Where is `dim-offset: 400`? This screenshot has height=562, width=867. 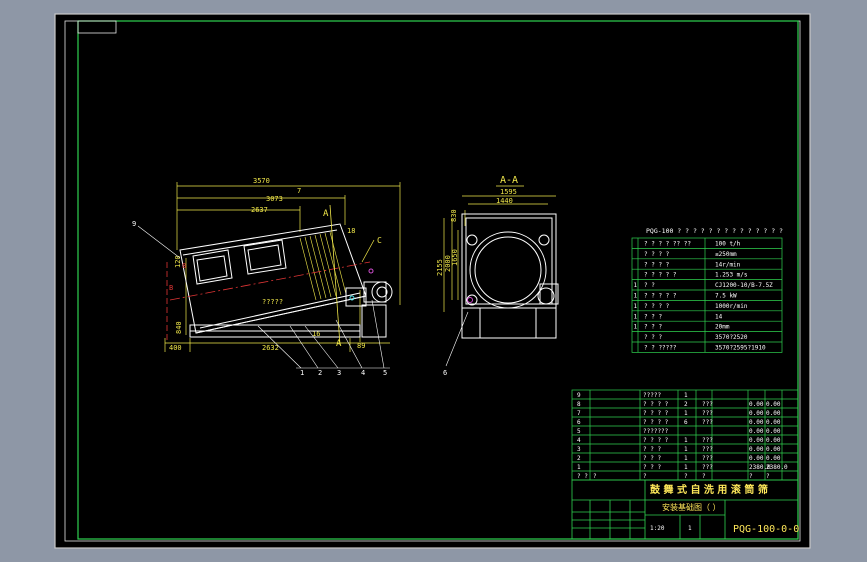 dim-offset: 400 is located at coordinates (175, 348).